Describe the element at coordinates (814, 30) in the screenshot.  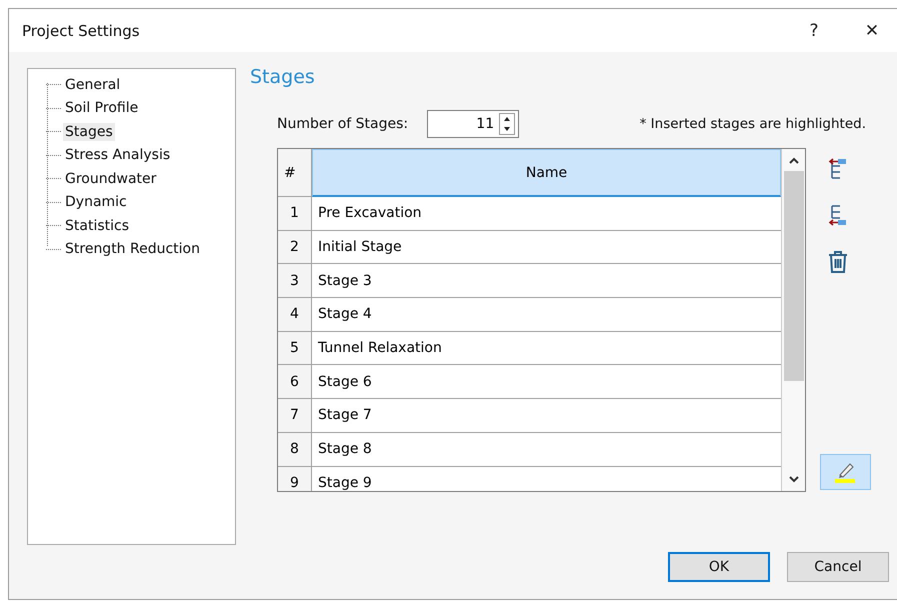
I see `help-button: ?` at that location.